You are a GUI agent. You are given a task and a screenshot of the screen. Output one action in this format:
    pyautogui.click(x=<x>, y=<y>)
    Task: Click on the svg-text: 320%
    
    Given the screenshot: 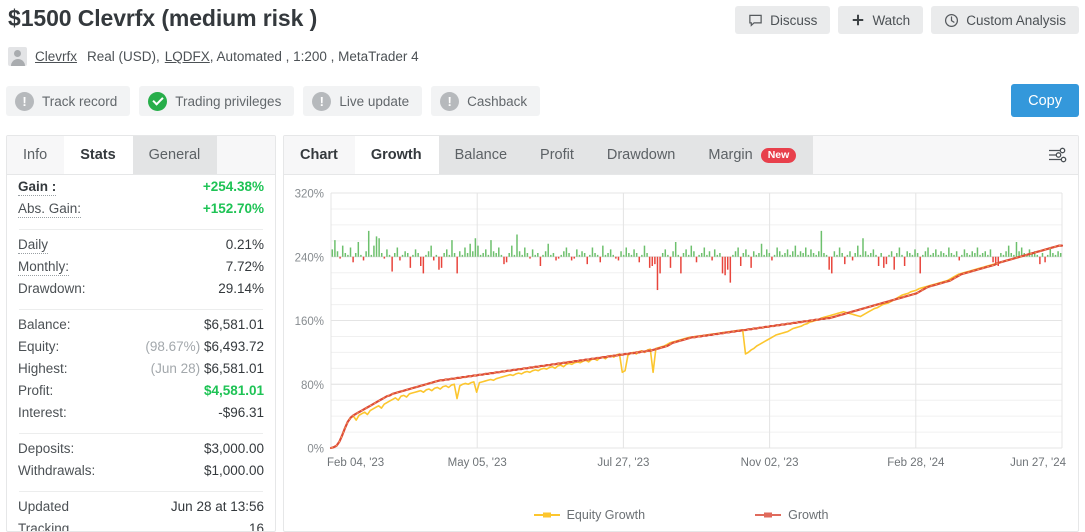 What is the action you would take?
    pyautogui.click(x=309, y=195)
    